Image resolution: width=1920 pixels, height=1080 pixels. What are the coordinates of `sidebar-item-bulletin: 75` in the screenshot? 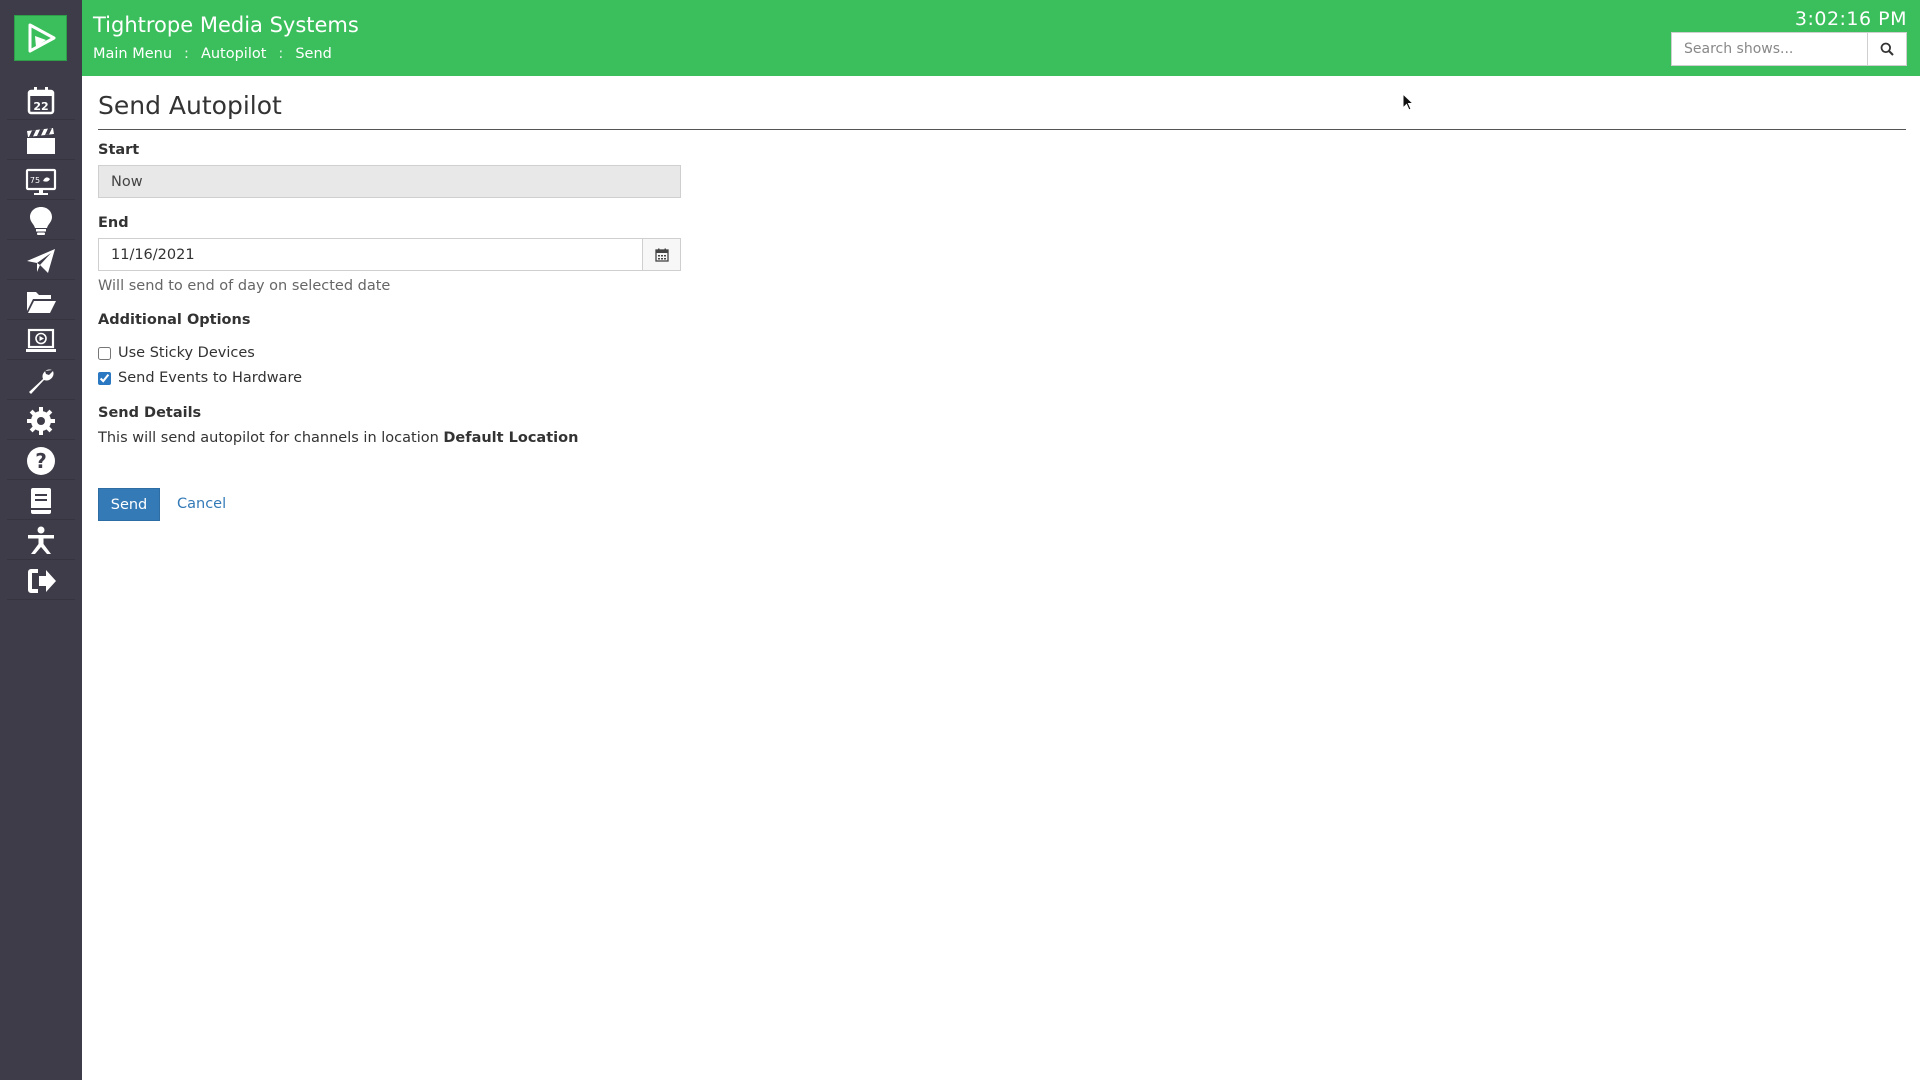 It's located at (41, 181).